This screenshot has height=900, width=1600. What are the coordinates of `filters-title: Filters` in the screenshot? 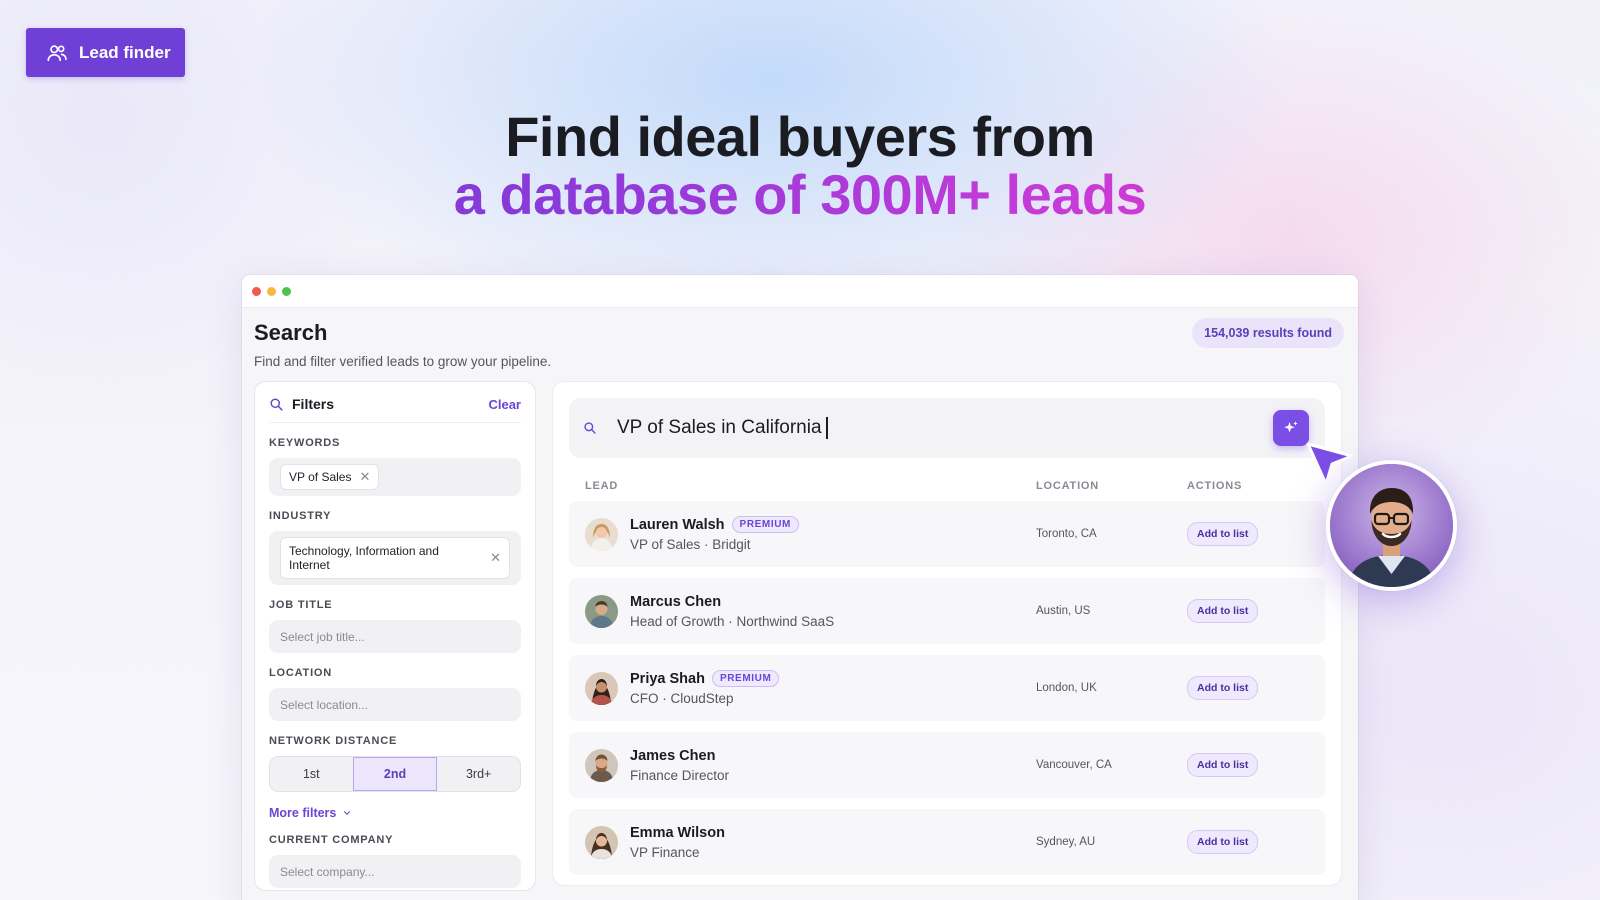 It's located at (313, 404).